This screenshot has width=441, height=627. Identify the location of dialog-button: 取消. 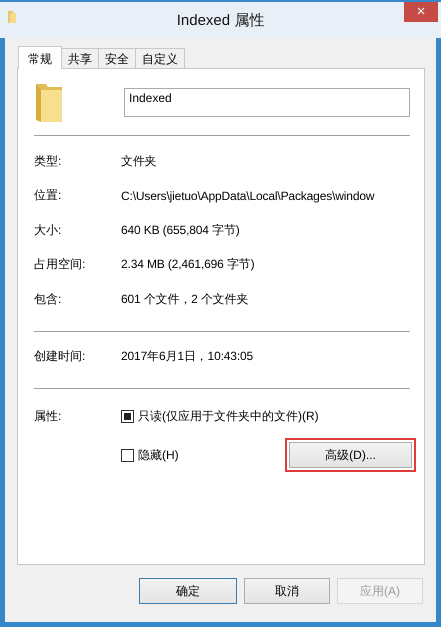
(287, 591).